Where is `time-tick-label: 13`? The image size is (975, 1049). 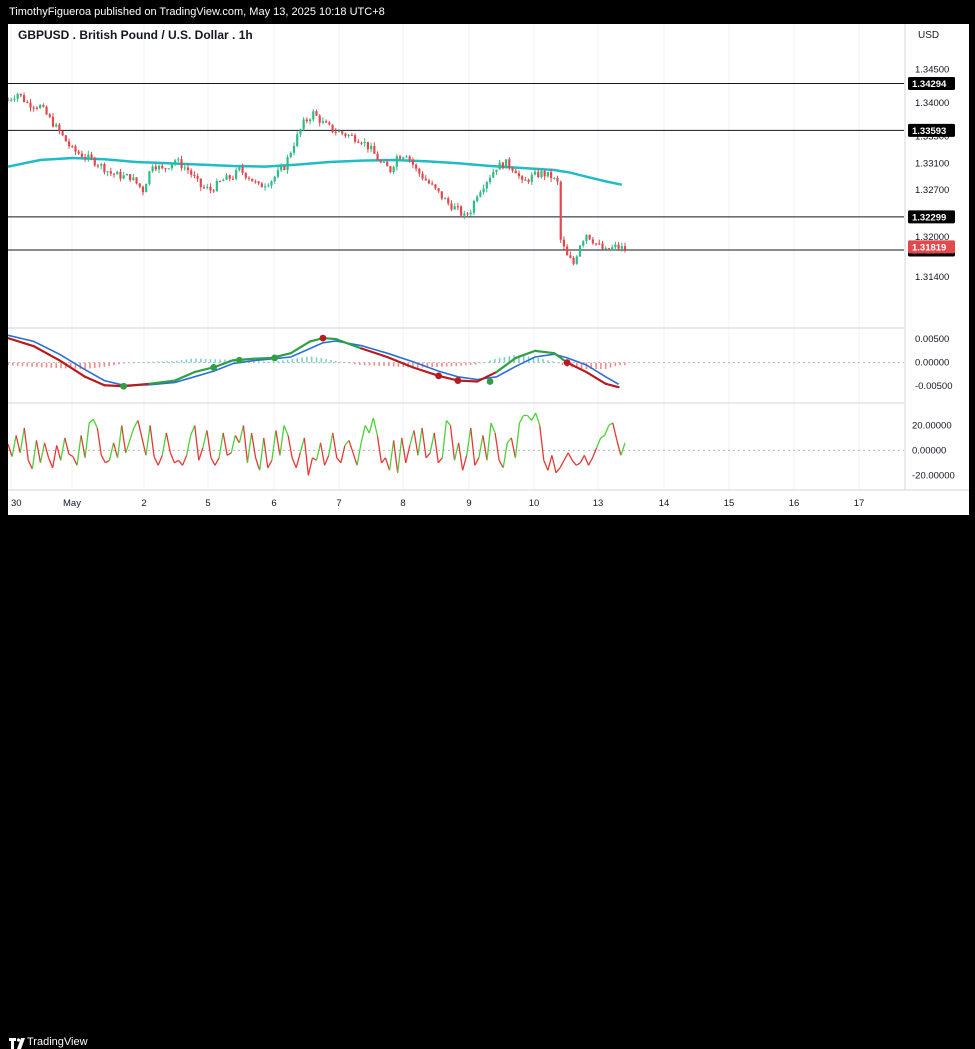
time-tick-label: 13 is located at coordinates (598, 503).